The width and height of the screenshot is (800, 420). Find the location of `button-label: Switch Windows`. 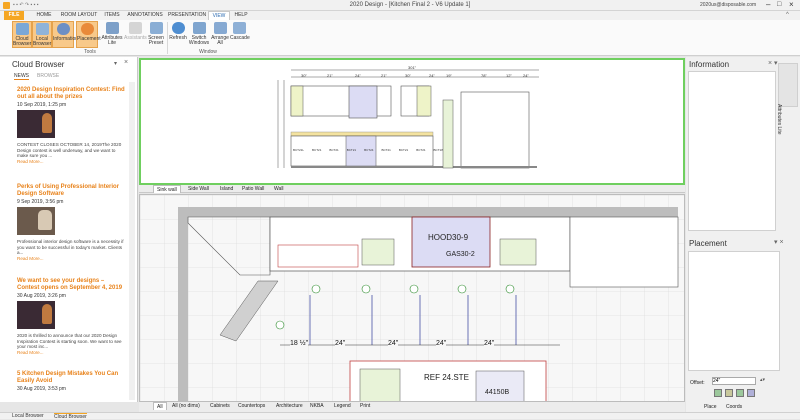

button-label: Switch Windows is located at coordinates (199, 40).